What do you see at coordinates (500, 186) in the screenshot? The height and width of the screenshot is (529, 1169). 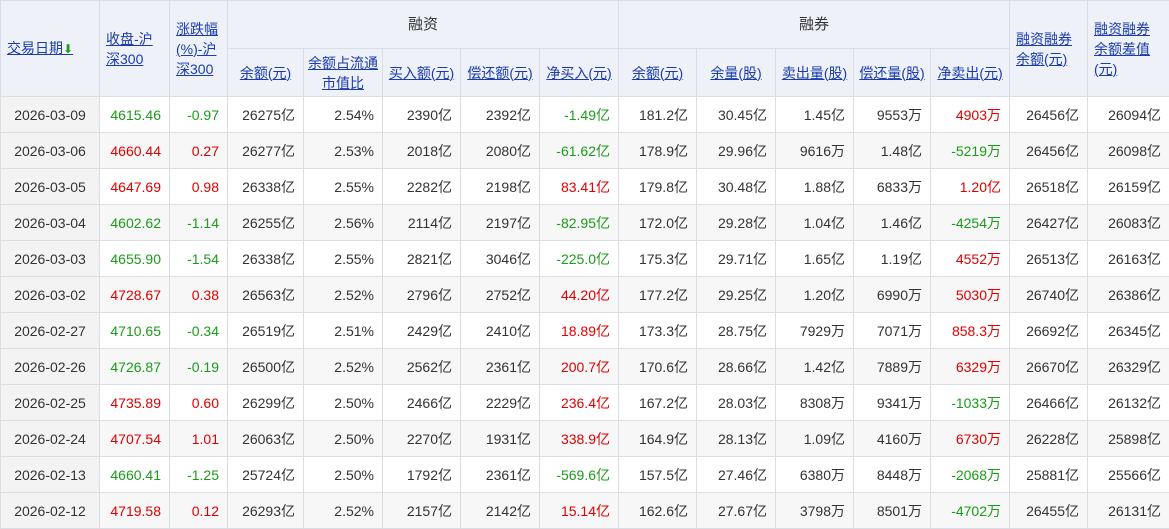 I see `cell-rz-repay: 2198亿` at bounding box center [500, 186].